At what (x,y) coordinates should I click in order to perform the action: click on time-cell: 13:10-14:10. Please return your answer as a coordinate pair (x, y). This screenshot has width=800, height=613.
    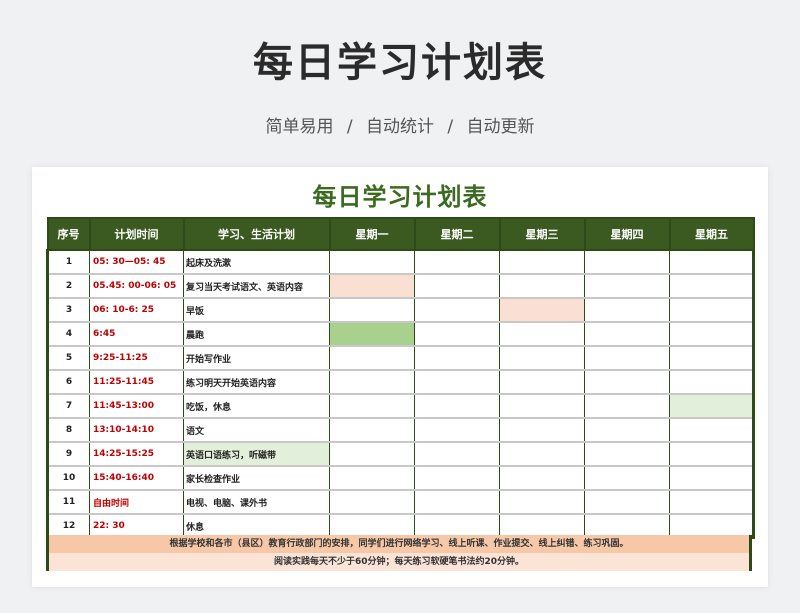
    Looking at the image, I should click on (136, 430).